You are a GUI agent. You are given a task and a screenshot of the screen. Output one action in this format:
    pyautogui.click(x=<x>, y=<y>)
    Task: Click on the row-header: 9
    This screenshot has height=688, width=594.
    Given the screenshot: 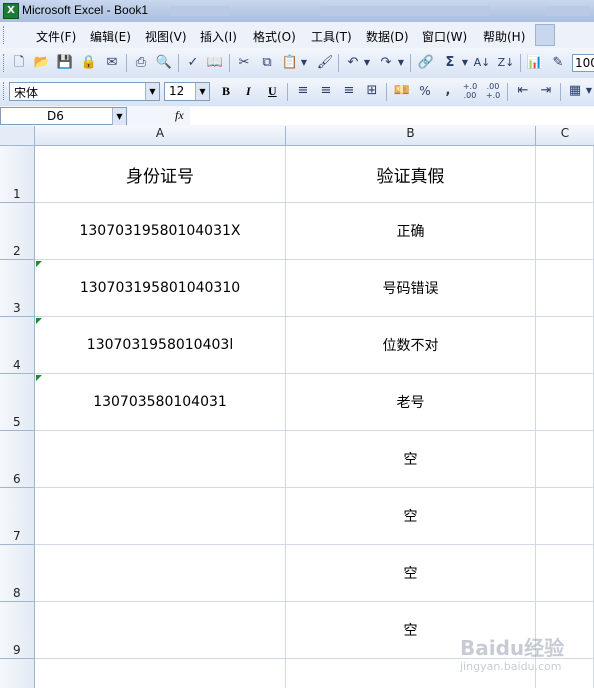 What is the action you would take?
    pyautogui.click(x=17, y=630)
    